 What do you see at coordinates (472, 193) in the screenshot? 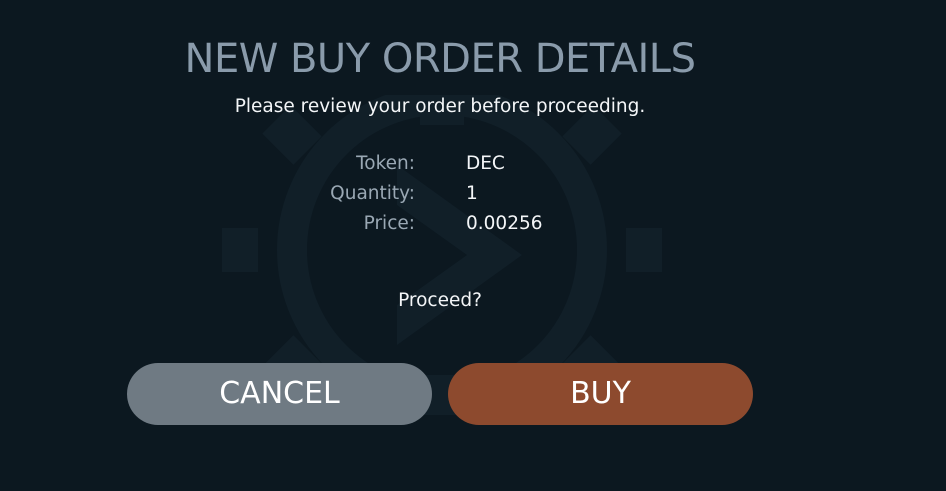
I see `quantity-value: 1` at bounding box center [472, 193].